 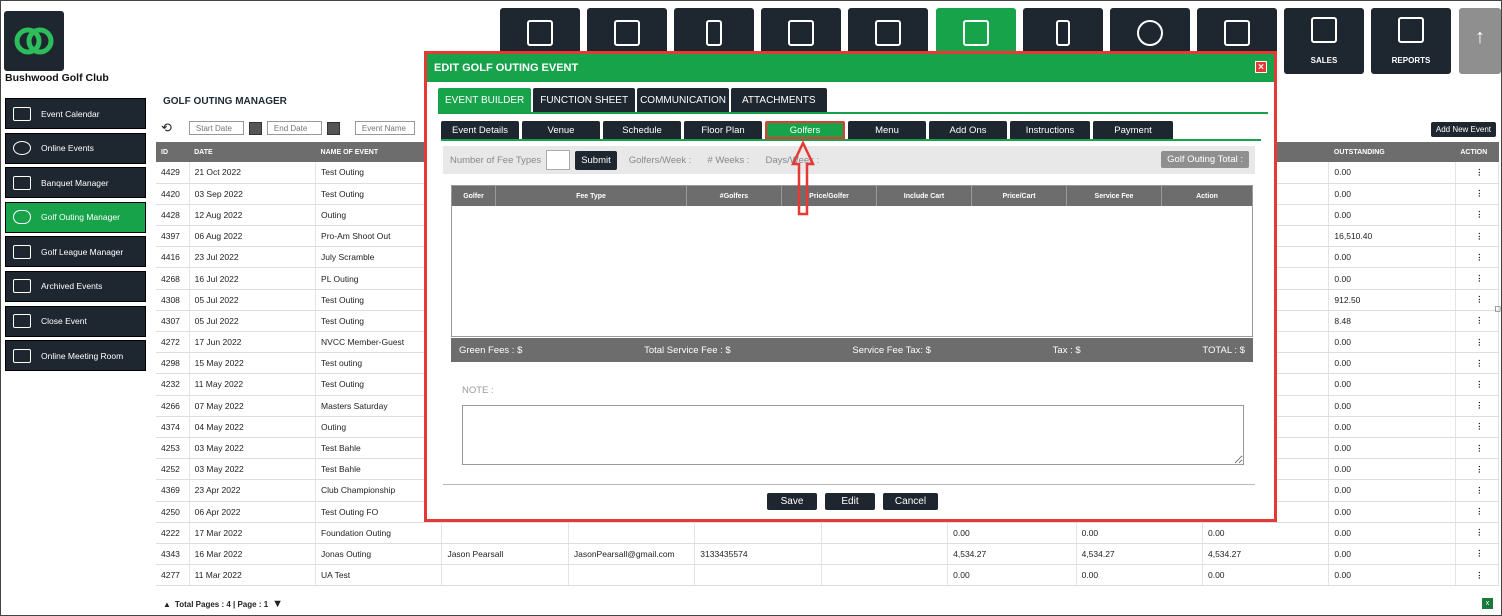 I want to click on table-cell: 04 May 2022, so click(x=253, y=427).